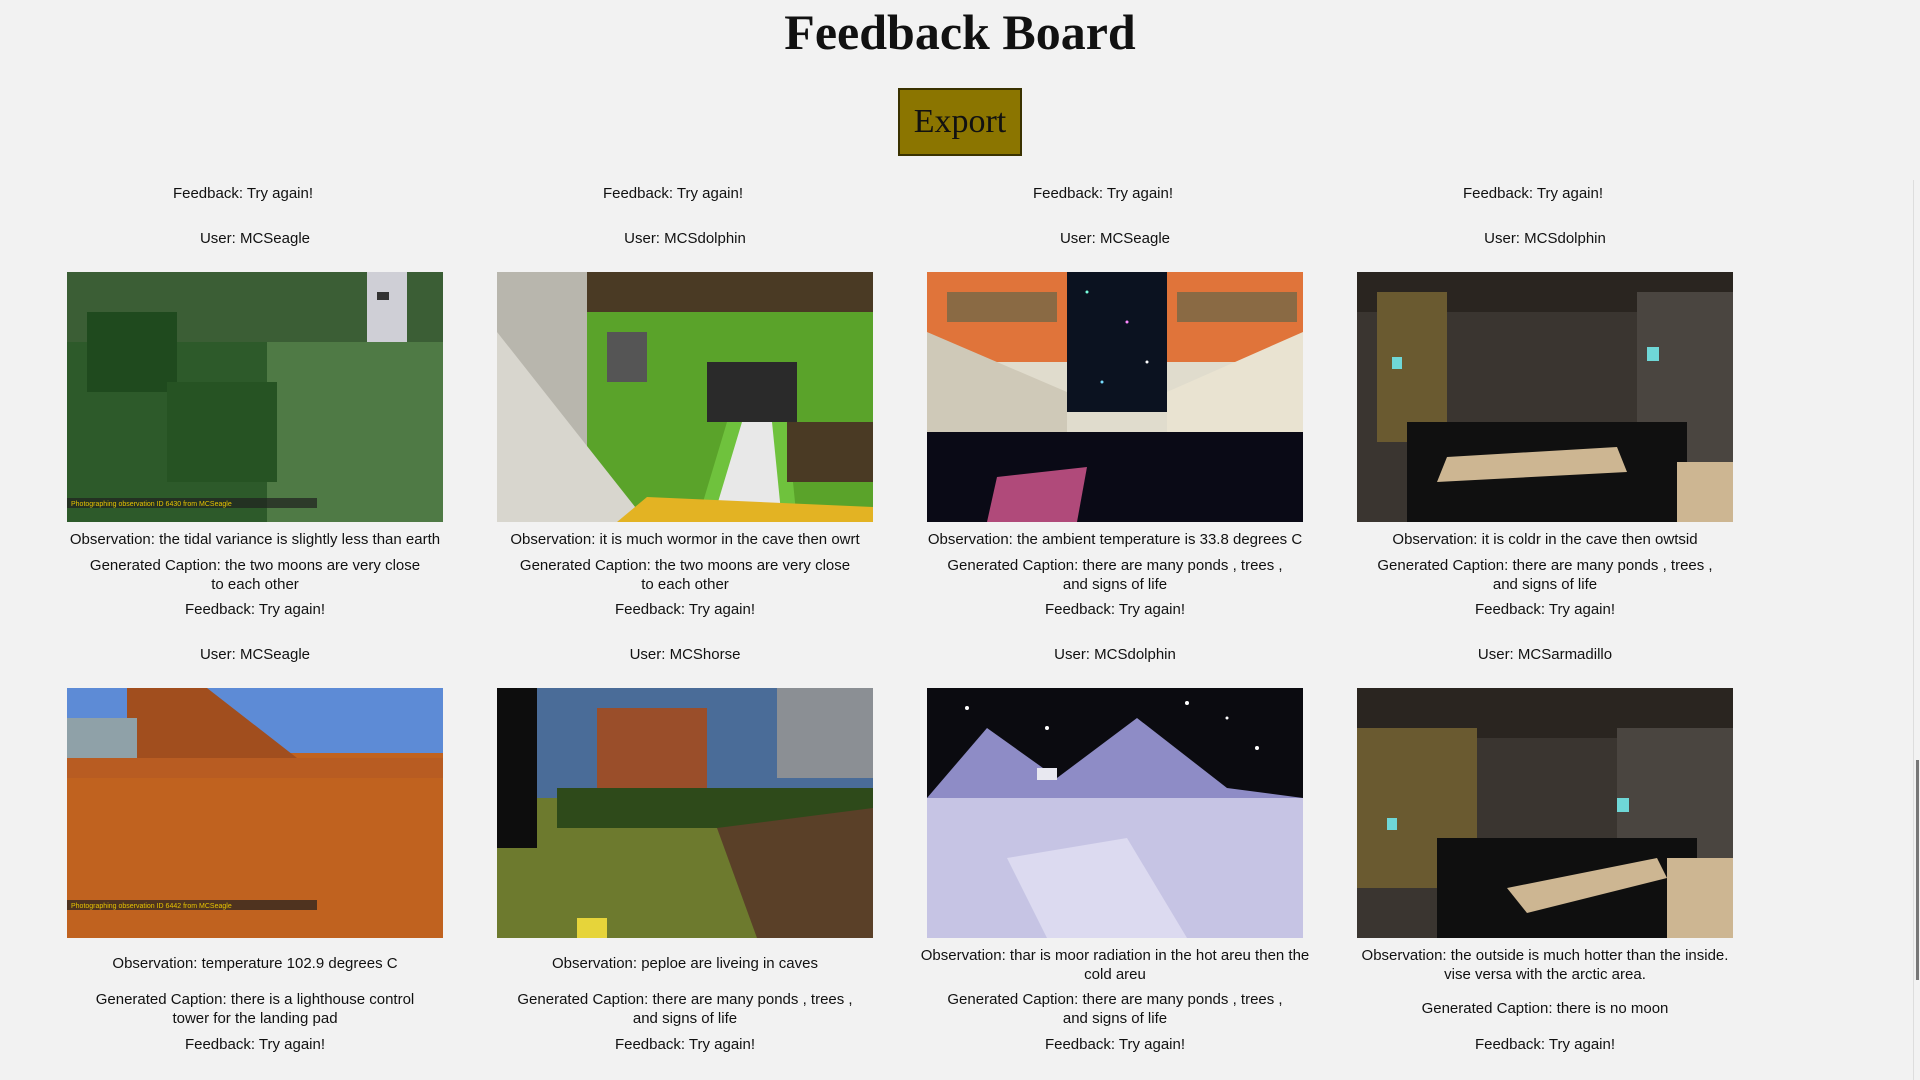 This screenshot has height=1080, width=1920. I want to click on cave-scene, so click(1545, 397).